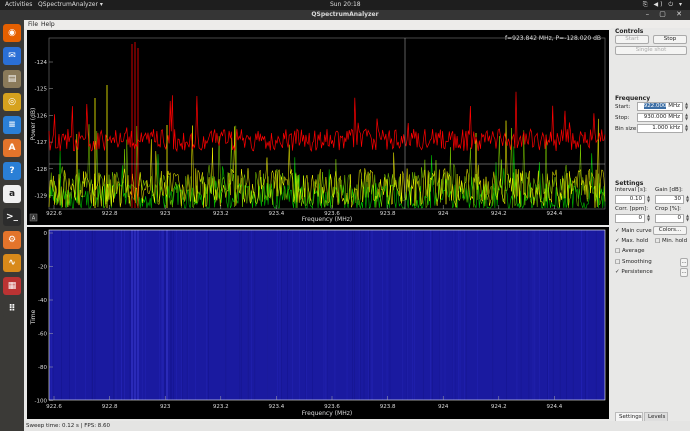 The width and height of the screenshot is (690, 431). What do you see at coordinates (686, 117) in the screenshot?
I see `stop-frequency-spinner: ▲ ▼` at bounding box center [686, 117].